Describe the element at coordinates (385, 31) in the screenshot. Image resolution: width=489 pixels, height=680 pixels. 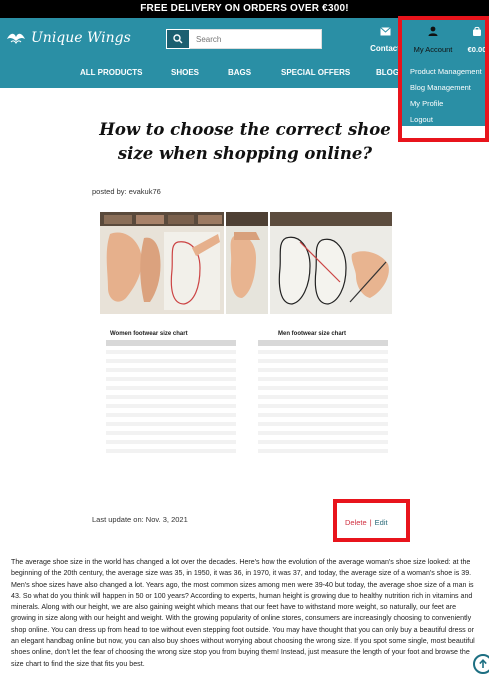
I see `envelope-icon` at that location.